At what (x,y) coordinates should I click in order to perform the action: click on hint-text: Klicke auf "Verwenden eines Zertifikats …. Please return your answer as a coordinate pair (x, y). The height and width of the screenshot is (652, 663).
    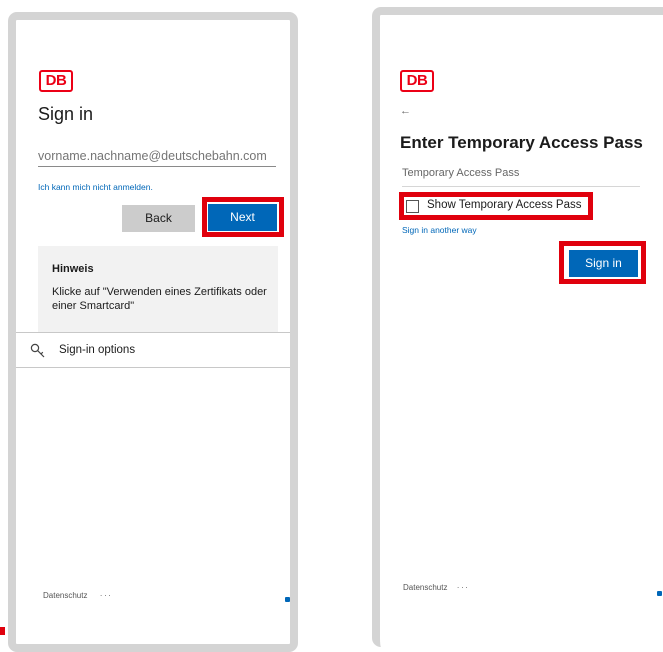
    Looking at the image, I should click on (159, 299).